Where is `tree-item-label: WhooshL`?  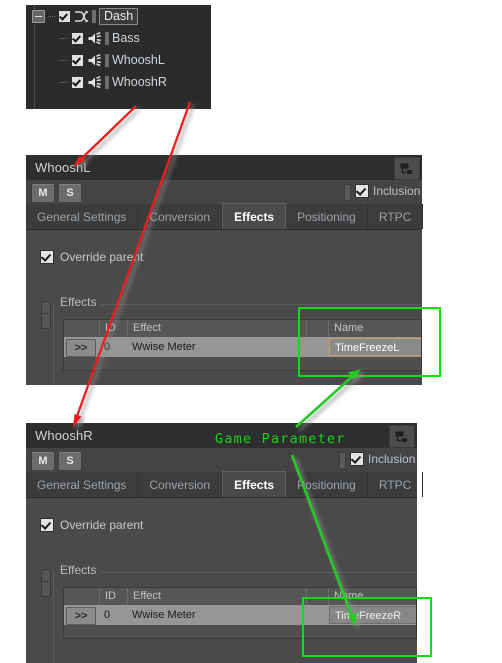 tree-item-label: WhooshL is located at coordinates (138, 60).